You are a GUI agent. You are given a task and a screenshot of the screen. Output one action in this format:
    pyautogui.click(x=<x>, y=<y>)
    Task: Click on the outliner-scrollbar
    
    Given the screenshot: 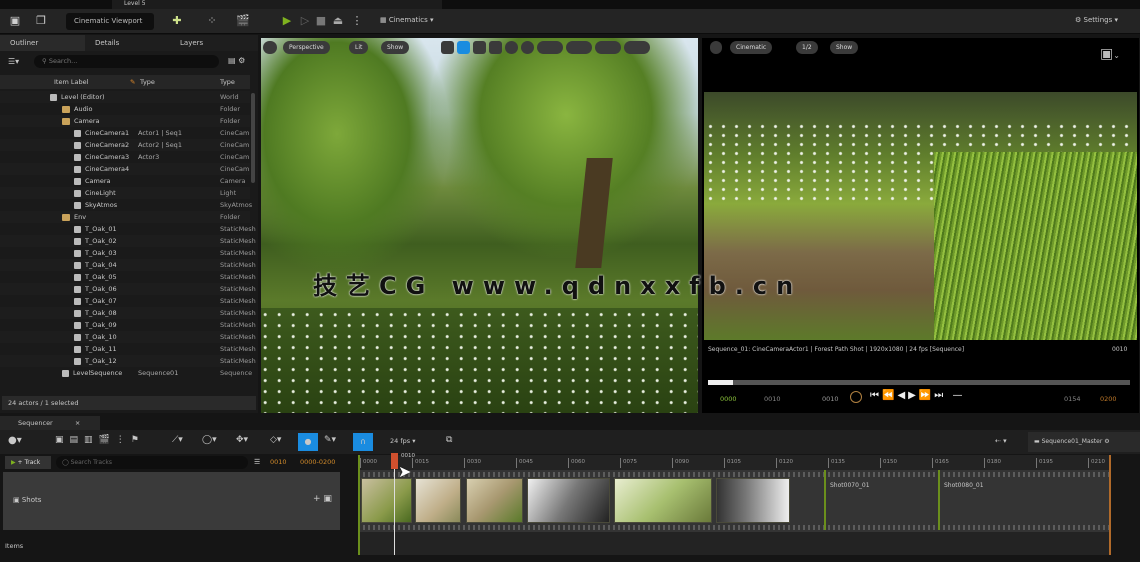 What is the action you would take?
    pyautogui.click(x=253, y=138)
    